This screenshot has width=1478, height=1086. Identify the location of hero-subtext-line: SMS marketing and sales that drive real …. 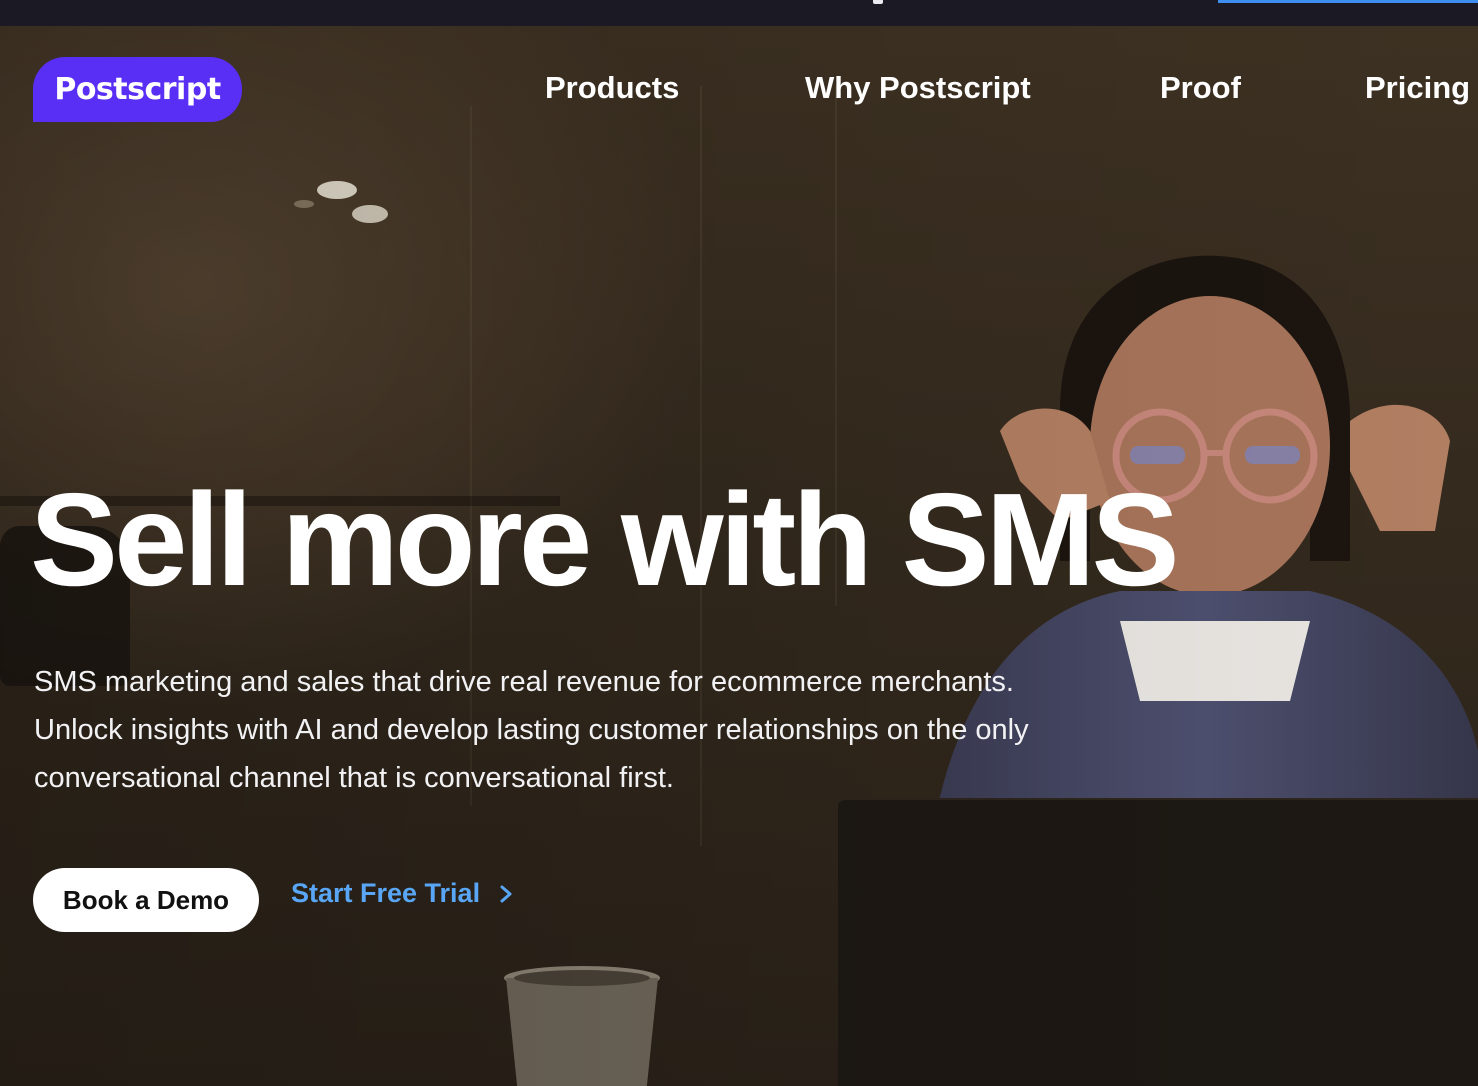
(524, 682).